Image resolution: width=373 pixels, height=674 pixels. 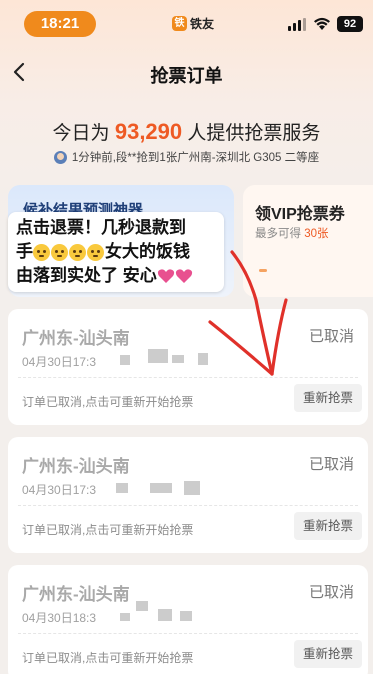 I want to click on caption-line-2: 手 女大的饭钱, so click(x=116, y=252).